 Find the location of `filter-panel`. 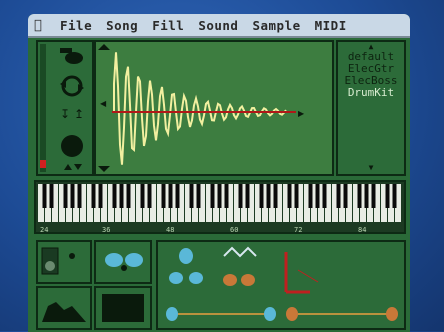

filter-panel is located at coordinates (64, 308).